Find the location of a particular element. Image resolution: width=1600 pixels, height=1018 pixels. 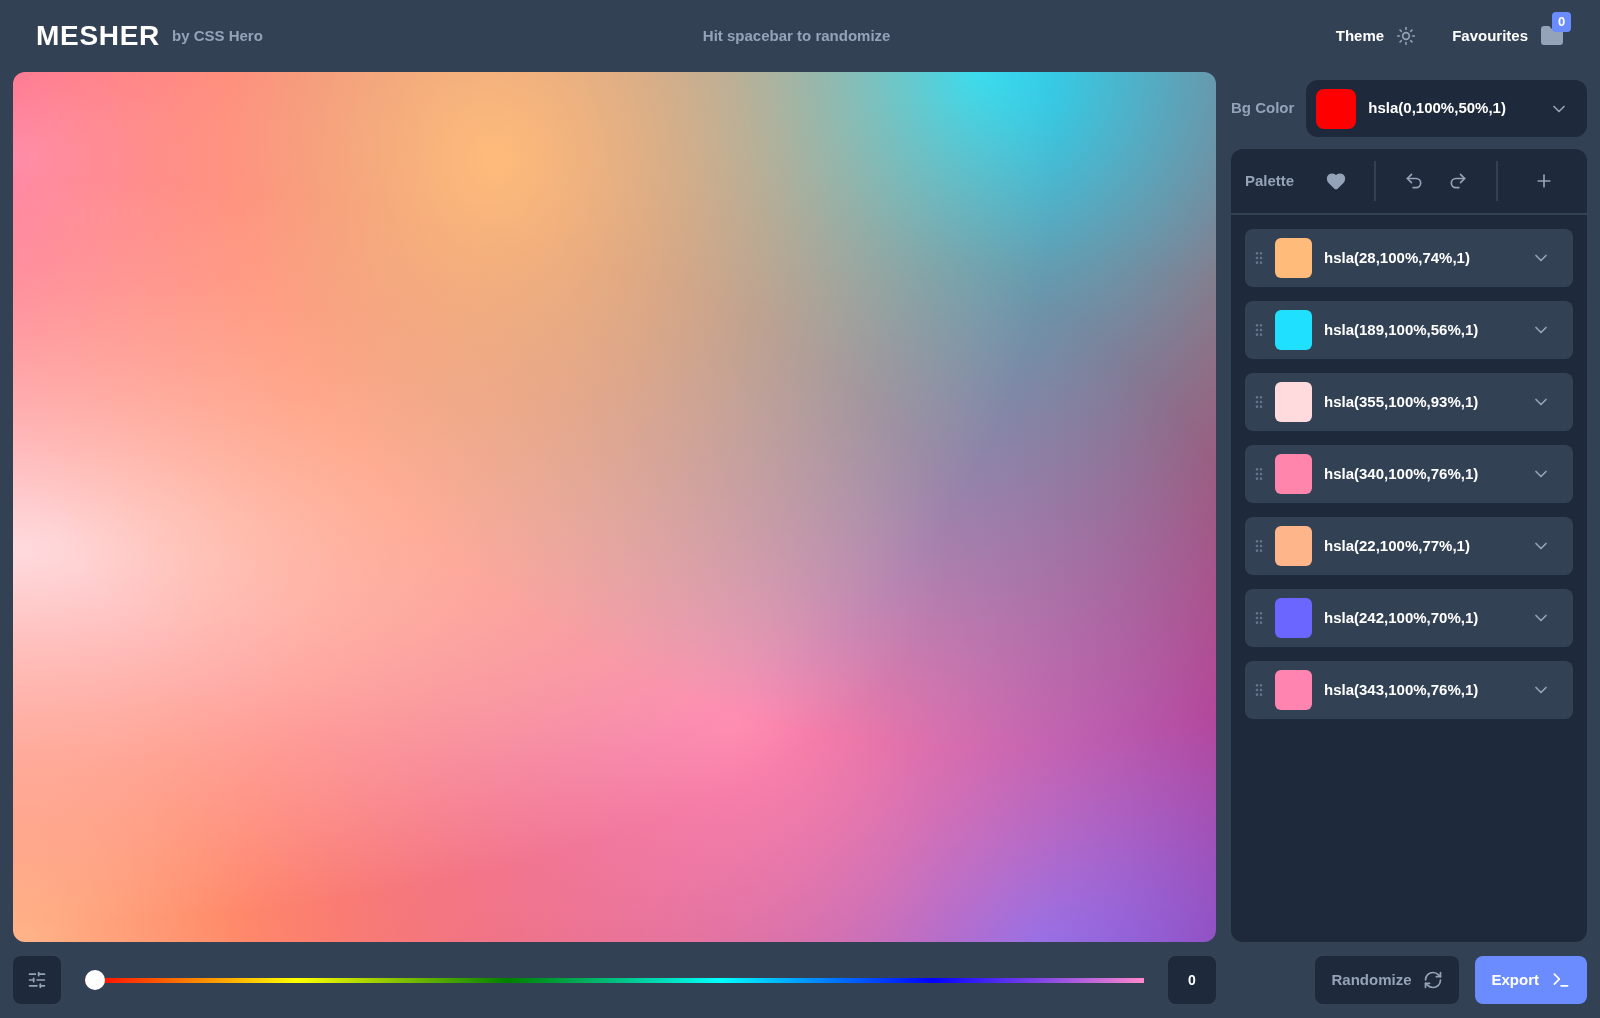

byline: by CSS Hero is located at coordinates (217, 35).